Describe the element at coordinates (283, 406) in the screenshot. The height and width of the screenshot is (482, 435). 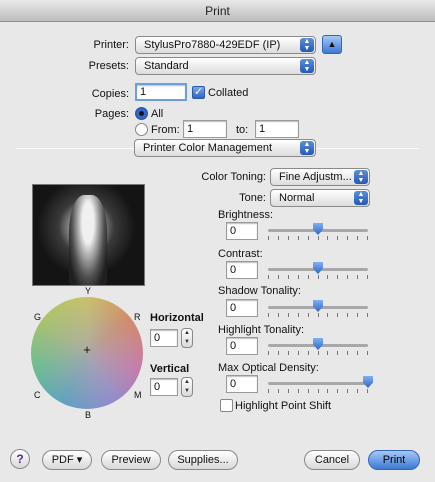
I see `highlight-point-shift-label: Highlight Point Shift` at that location.